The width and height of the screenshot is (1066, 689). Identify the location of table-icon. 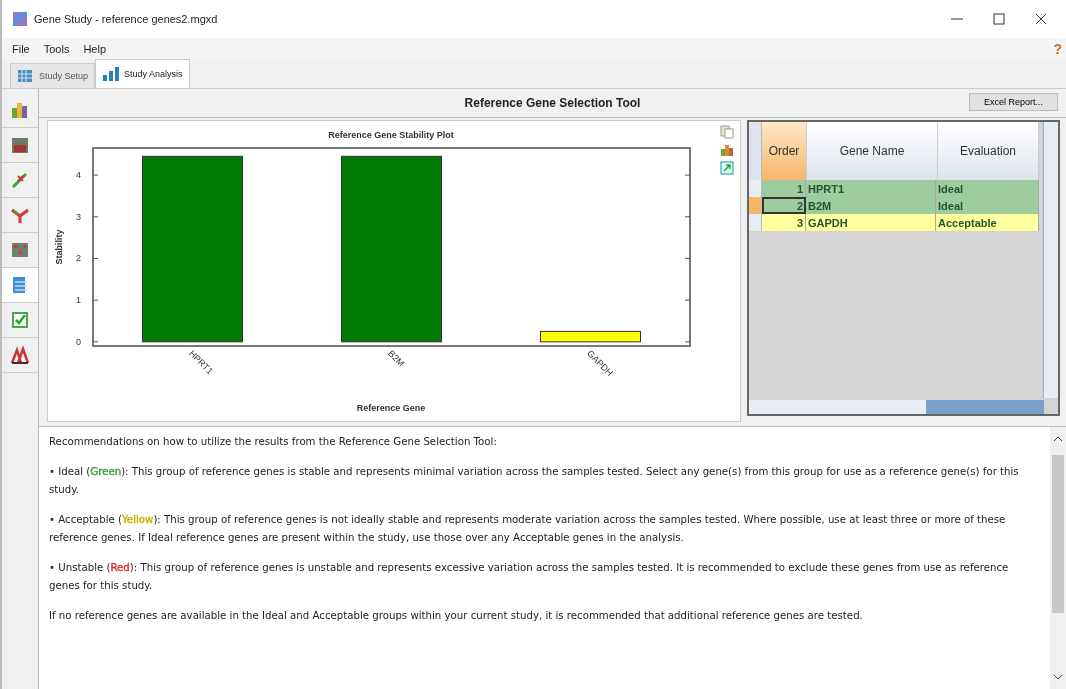
(26, 76).